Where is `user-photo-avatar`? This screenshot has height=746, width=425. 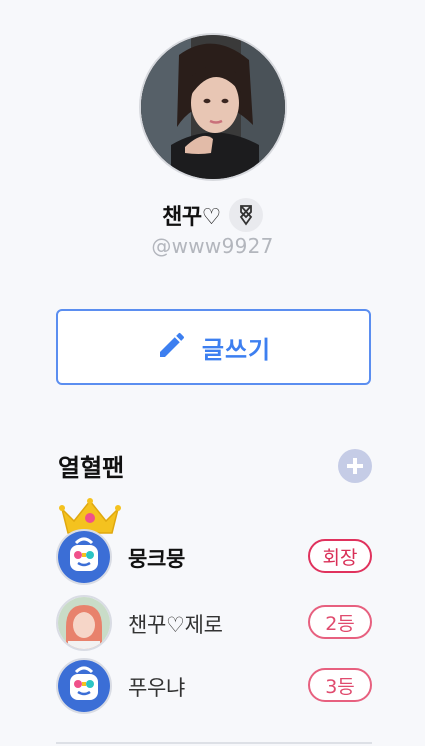
user-photo-avatar is located at coordinates (84, 623).